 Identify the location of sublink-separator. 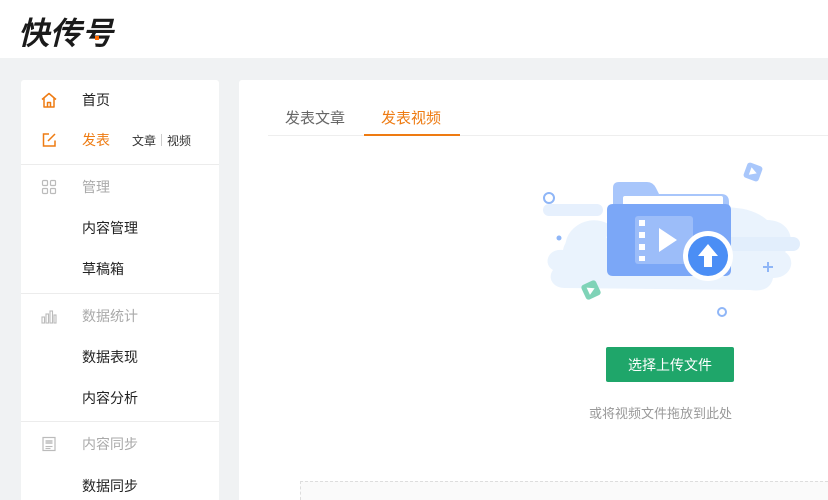
(162, 140).